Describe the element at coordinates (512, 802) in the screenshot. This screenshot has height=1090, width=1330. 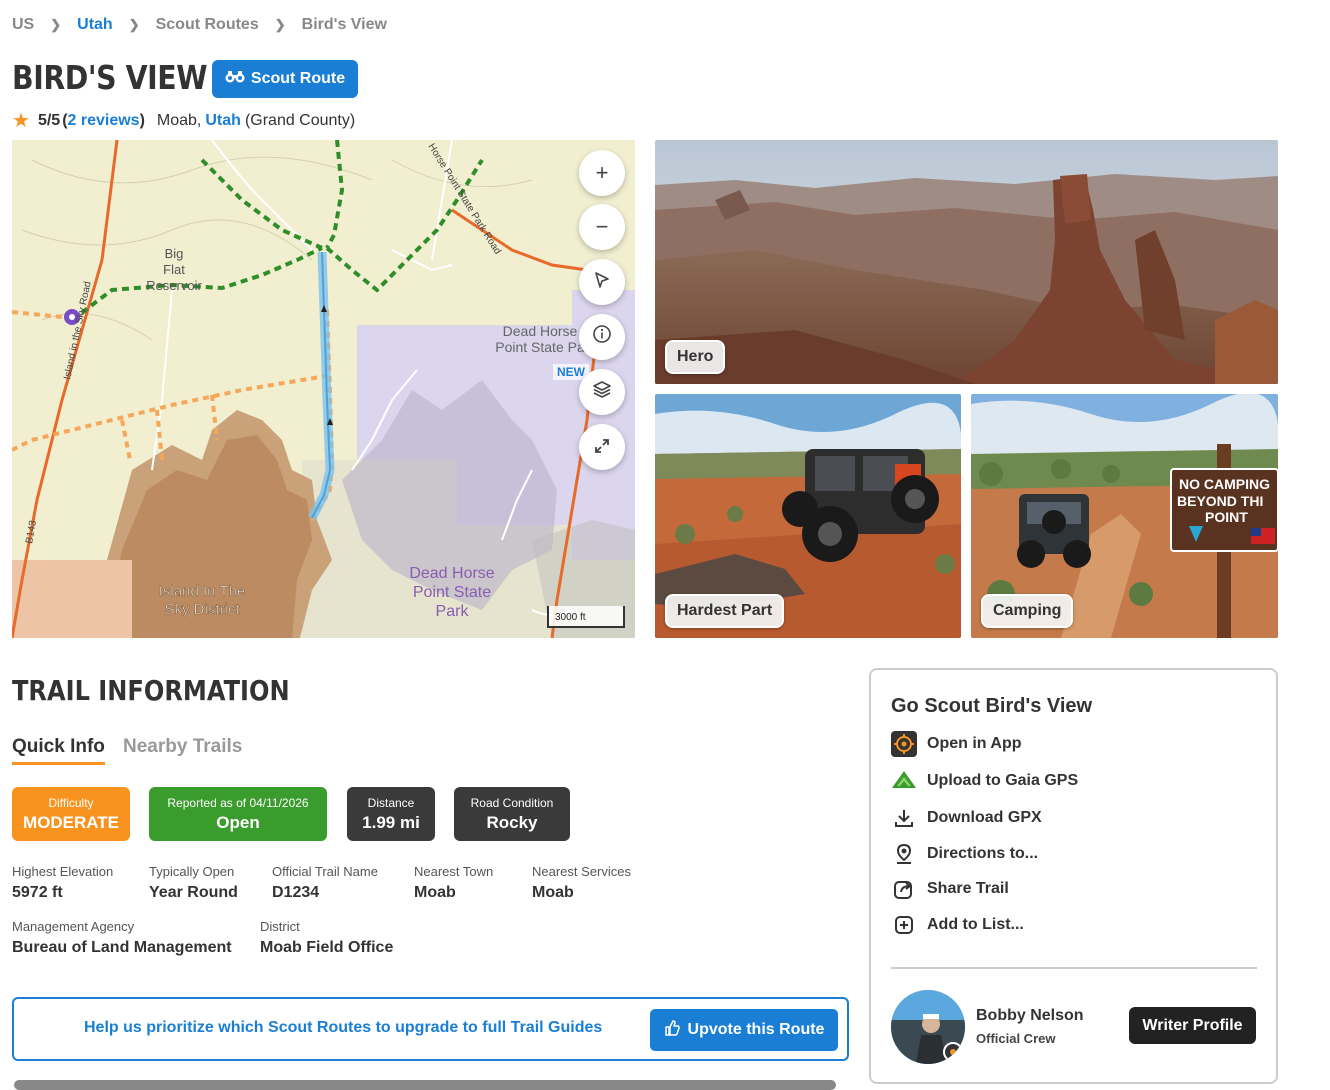
I see `pill-label: Road Condition` at that location.